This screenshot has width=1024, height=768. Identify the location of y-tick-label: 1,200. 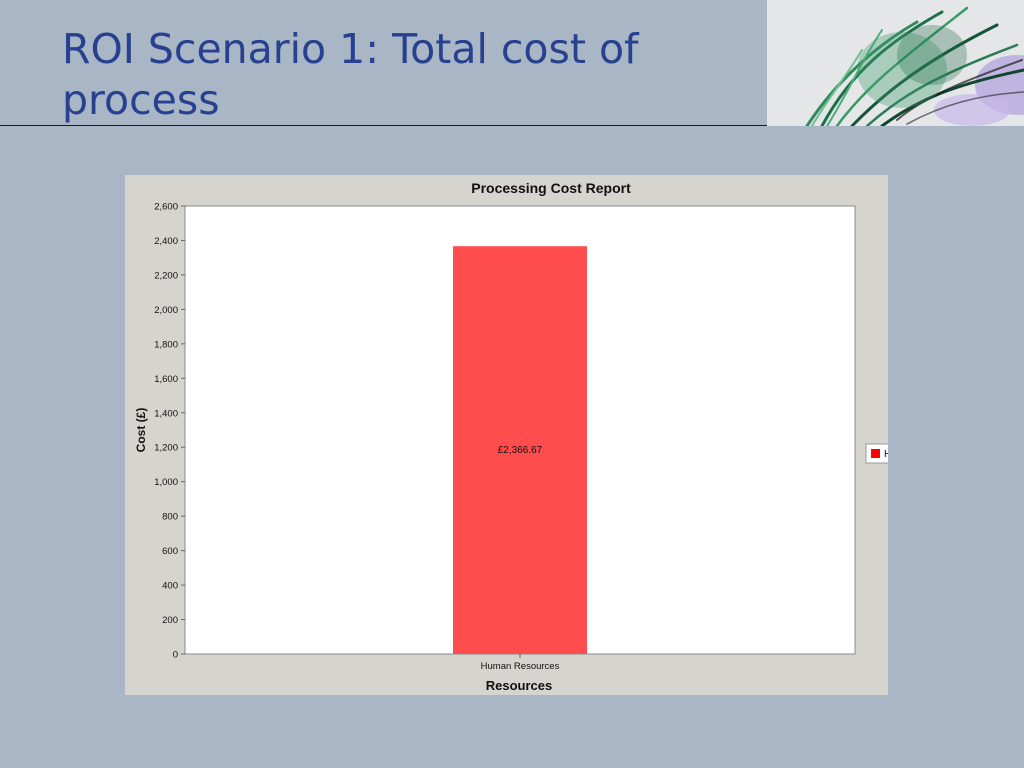
(166, 448).